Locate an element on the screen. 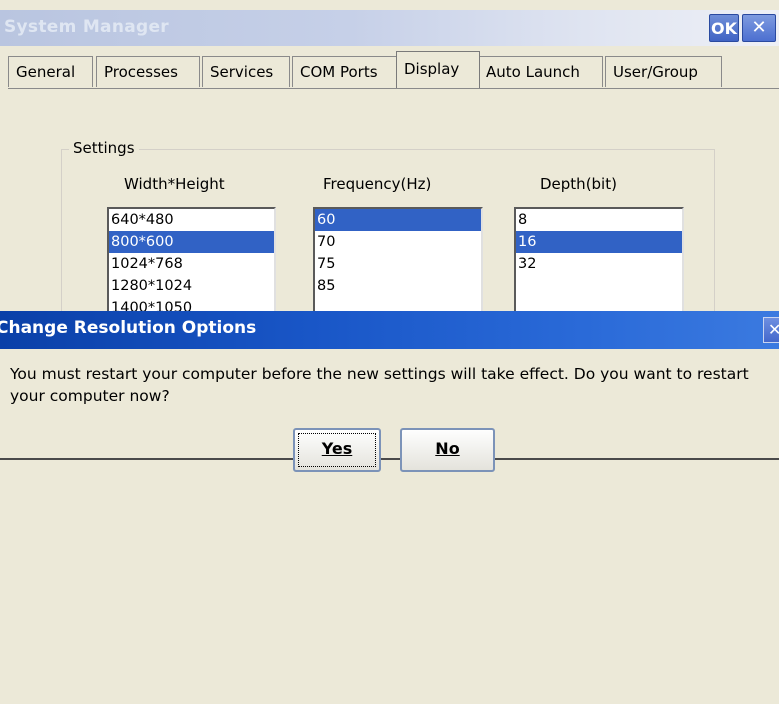 The image size is (779, 704). list-item: 8 is located at coordinates (599, 220).